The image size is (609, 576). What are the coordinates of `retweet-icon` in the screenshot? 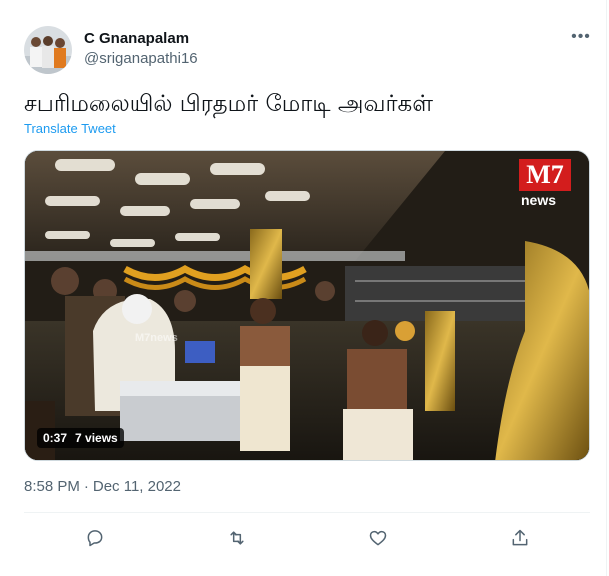 It's located at (237, 538).